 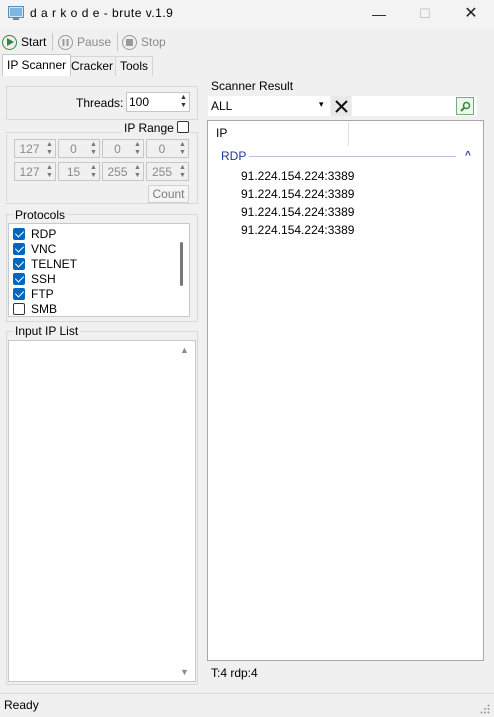 What do you see at coordinates (123, 171) in the screenshot?
I see `ip-end-octet-3: 255 ▲ ▼` at bounding box center [123, 171].